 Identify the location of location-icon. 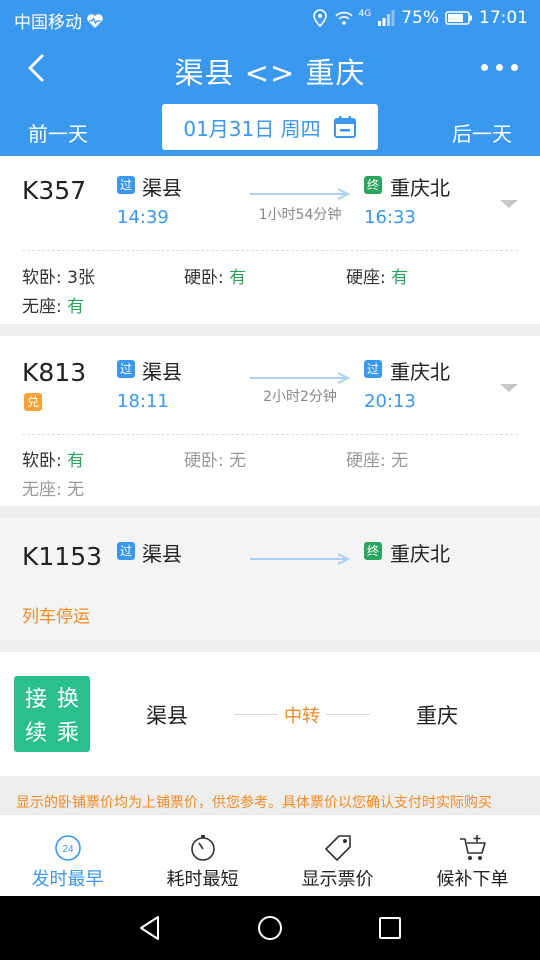
(319, 18).